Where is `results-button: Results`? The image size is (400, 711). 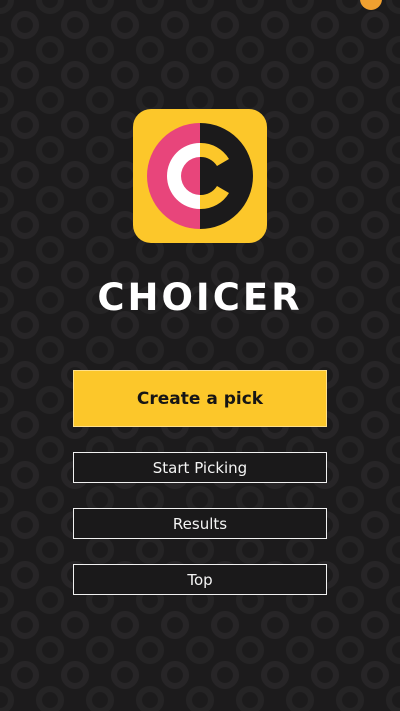 results-button: Results is located at coordinates (200, 523).